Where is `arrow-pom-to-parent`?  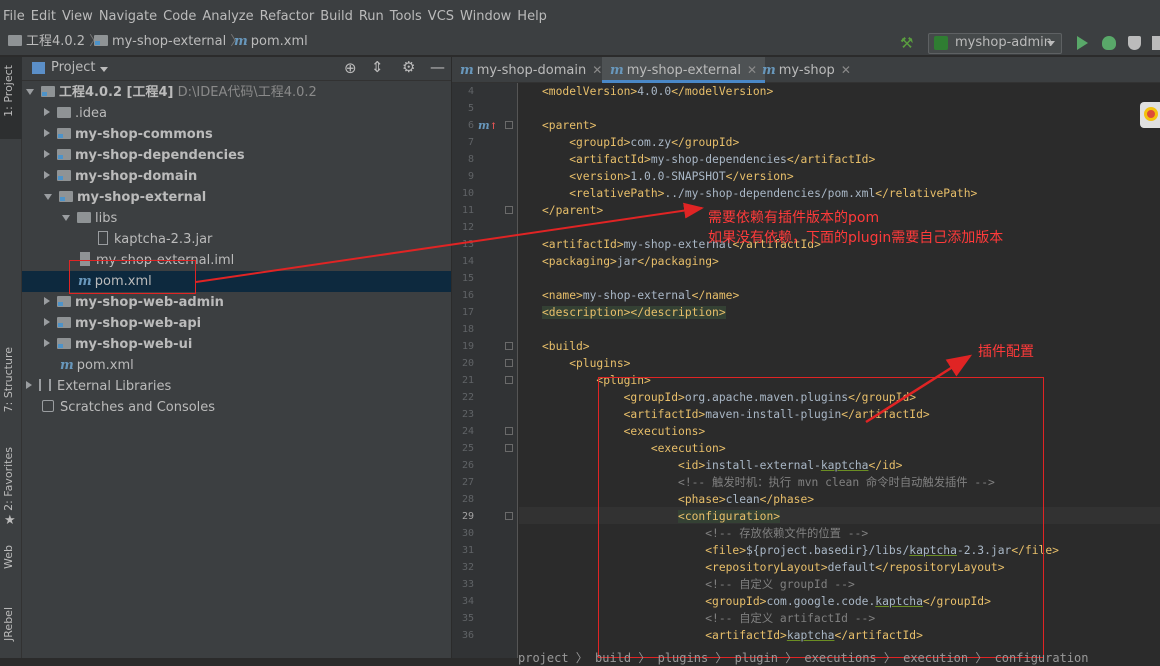 arrow-pom-to-parent is located at coordinates (449, 242).